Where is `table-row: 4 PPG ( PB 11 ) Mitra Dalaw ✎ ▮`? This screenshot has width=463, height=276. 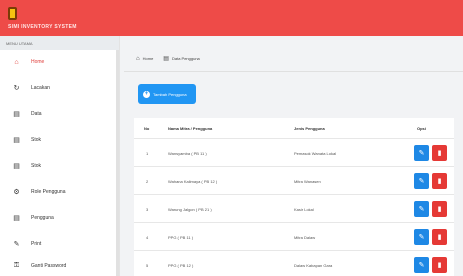 table-row: 4 PPG ( PB 11 ) Mitra Dalaw ✎ ▮ is located at coordinates (294, 236).